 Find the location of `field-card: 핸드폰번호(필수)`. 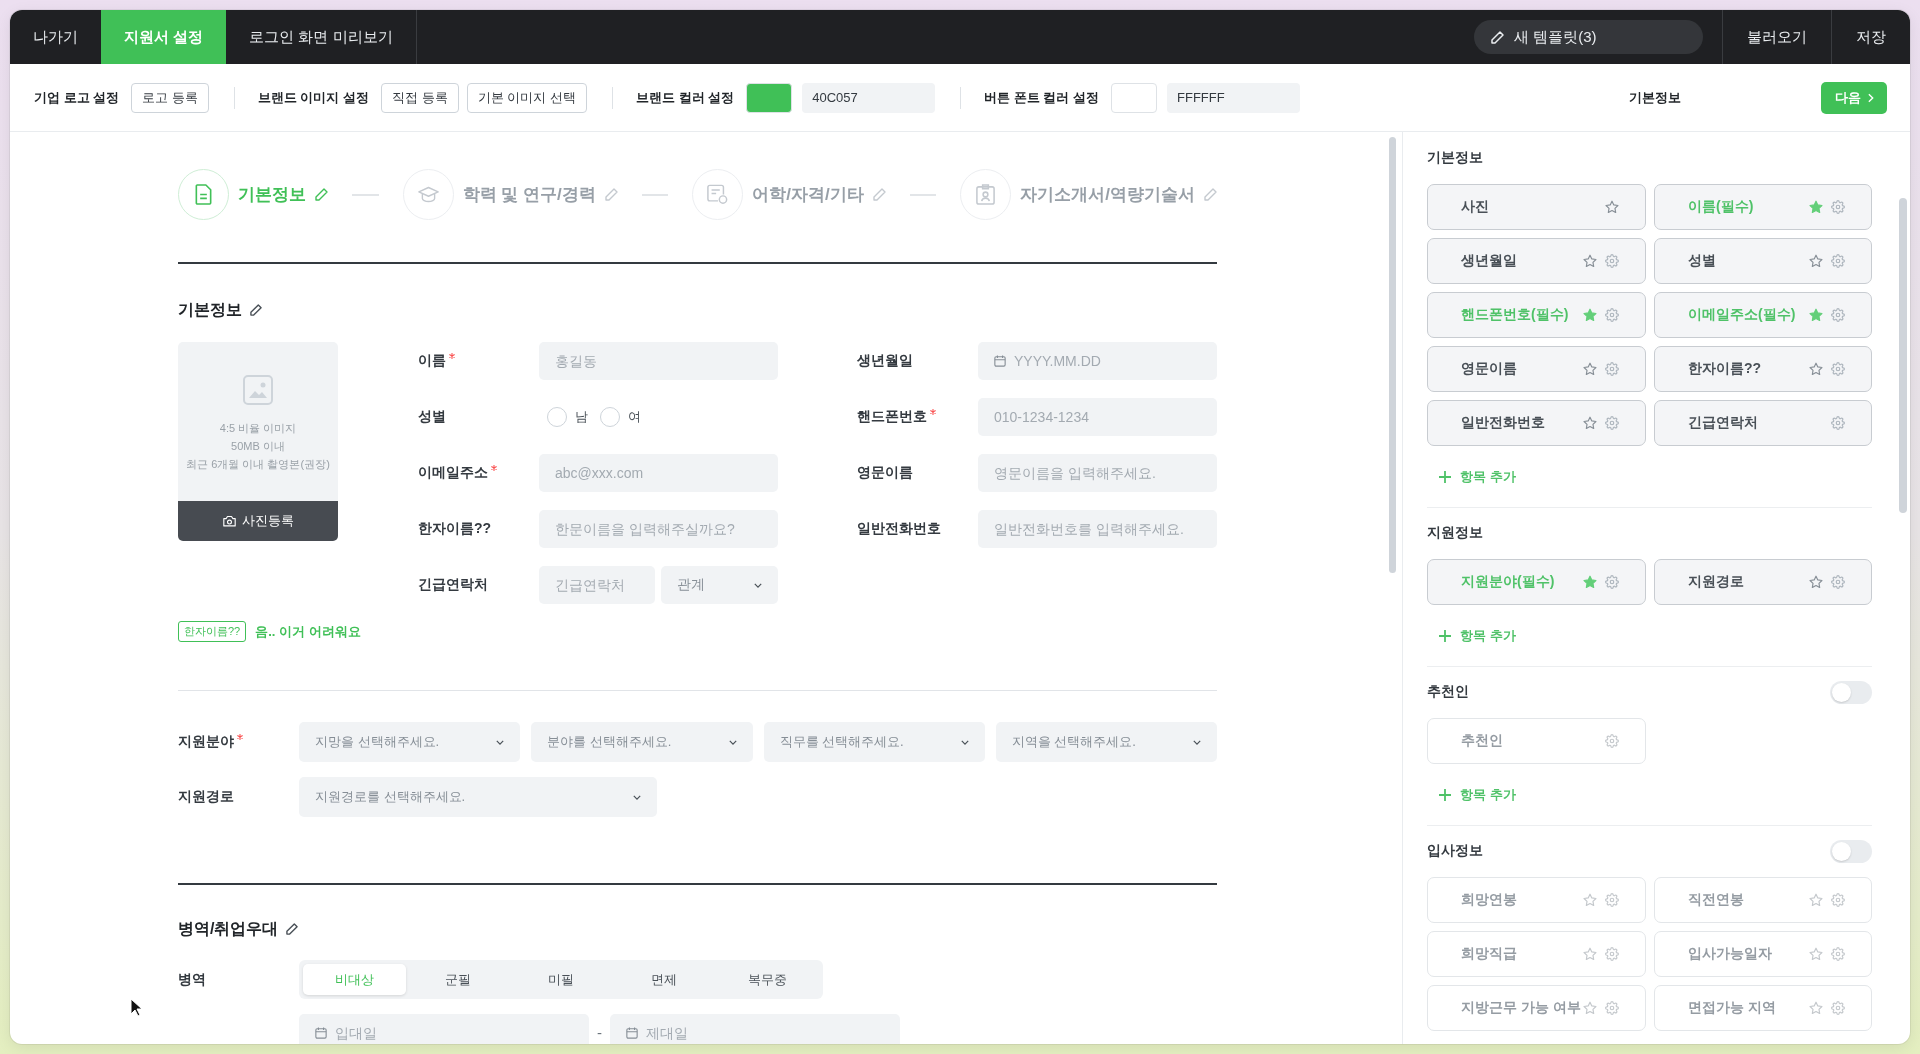

field-card: 핸드폰번호(필수) is located at coordinates (1536, 315).